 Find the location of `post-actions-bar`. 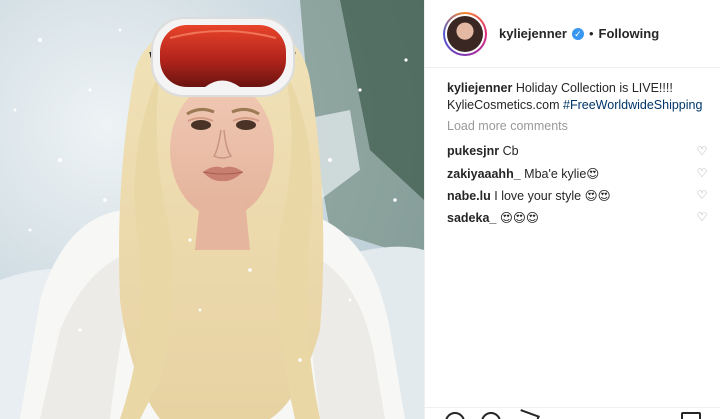

post-actions-bar is located at coordinates (572, 413).